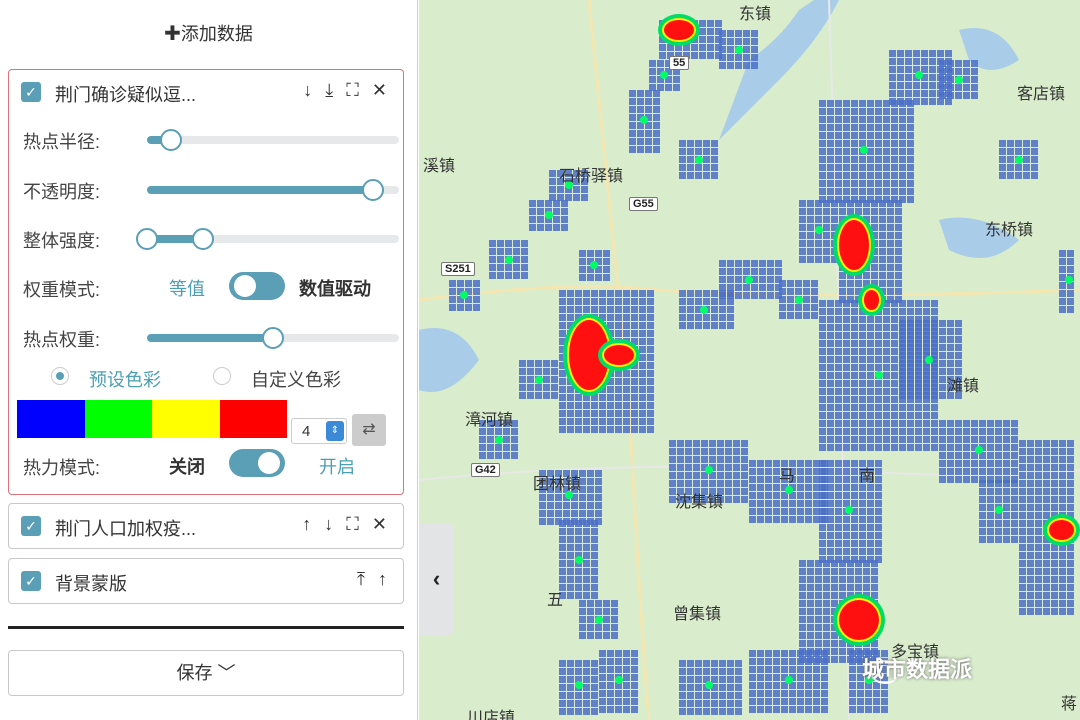  I want to click on color-palette, so click(152, 419).